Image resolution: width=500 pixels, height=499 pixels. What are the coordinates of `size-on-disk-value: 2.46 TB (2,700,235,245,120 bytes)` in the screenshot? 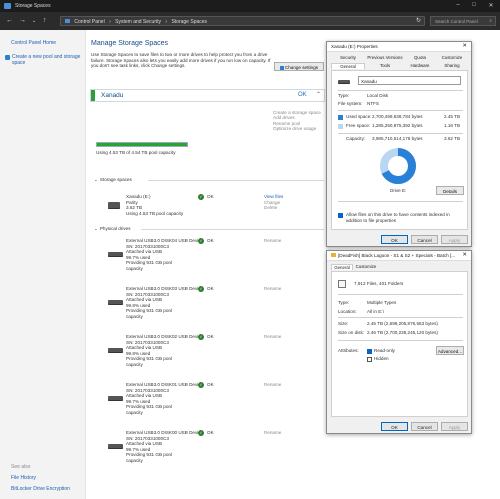 It's located at (402, 332).